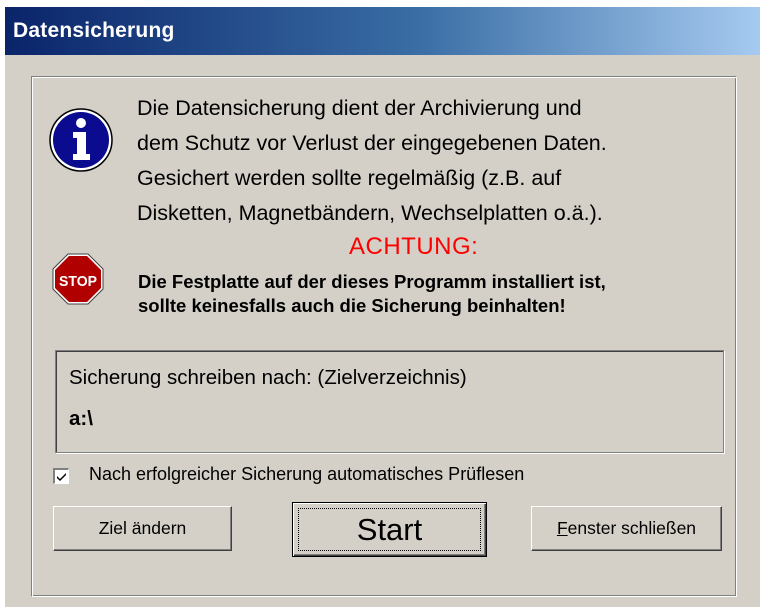 This screenshot has height=607, width=762. I want to click on window-title: Datensicherung, so click(94, 30).